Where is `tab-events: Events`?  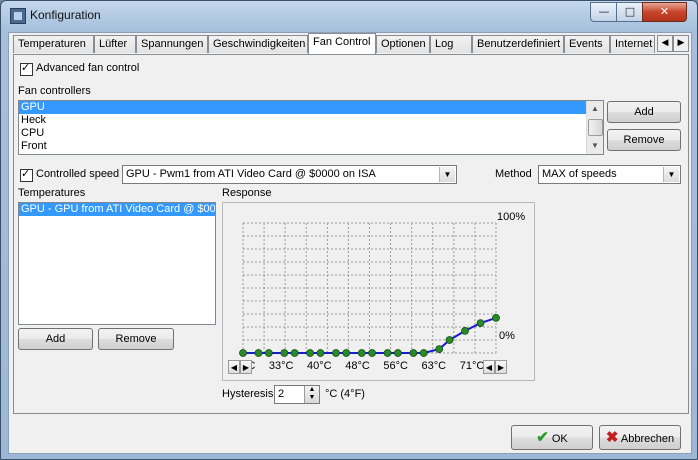
tab-events: Events is located at coordinates (587, 44).